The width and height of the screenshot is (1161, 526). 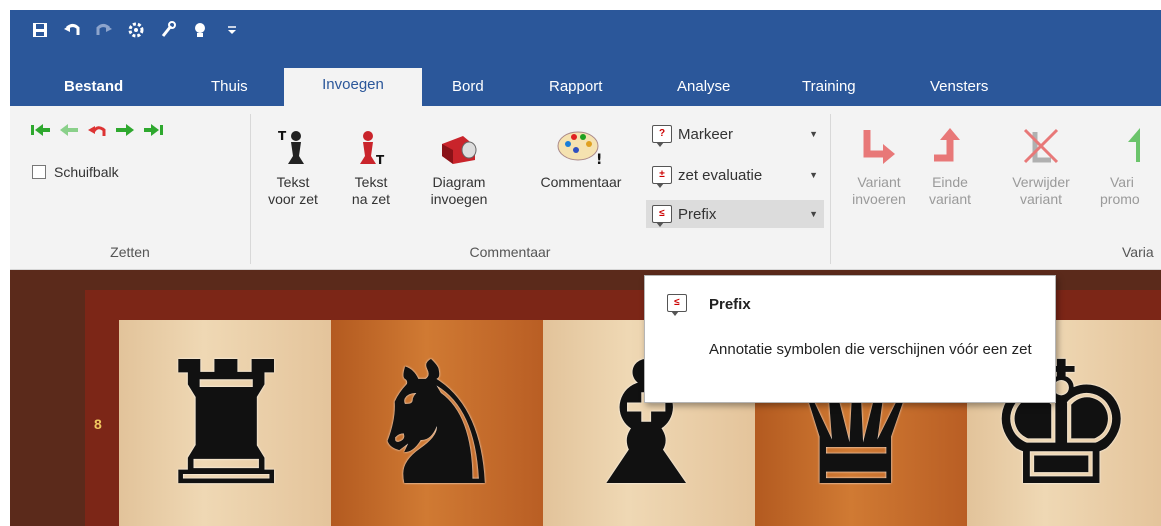 What do you see at coordinates (293, 167) in the screenshot?
I see `tekst-voor-zet-button: T Tekst voor zet` at bounding box center [293, 167].